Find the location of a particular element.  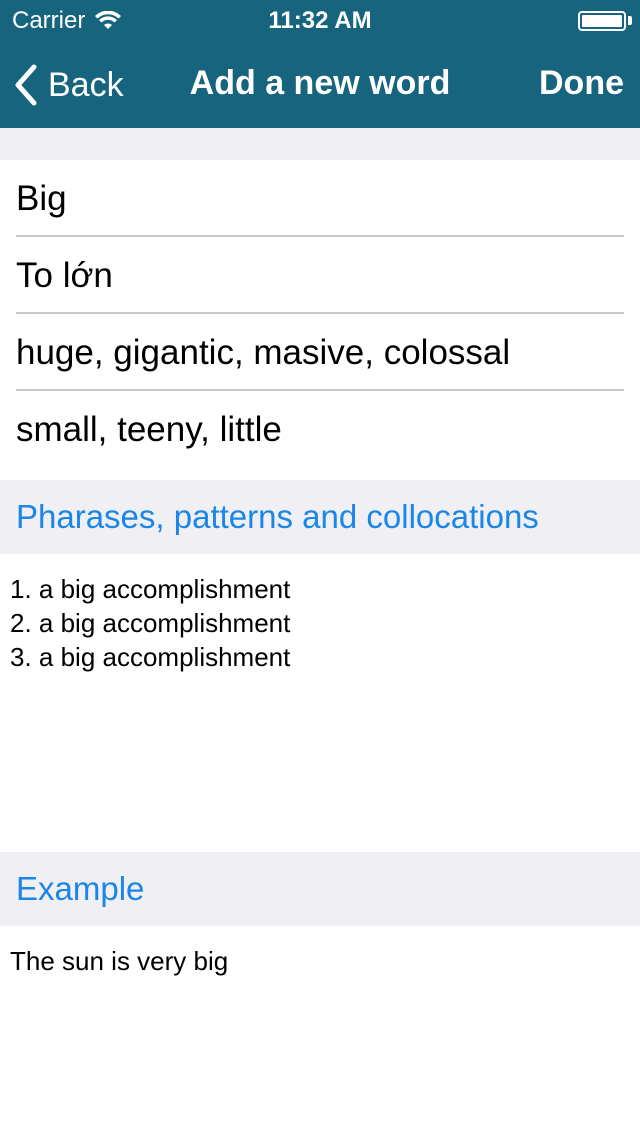

antonyms-field is located at coordinates (320, 429).